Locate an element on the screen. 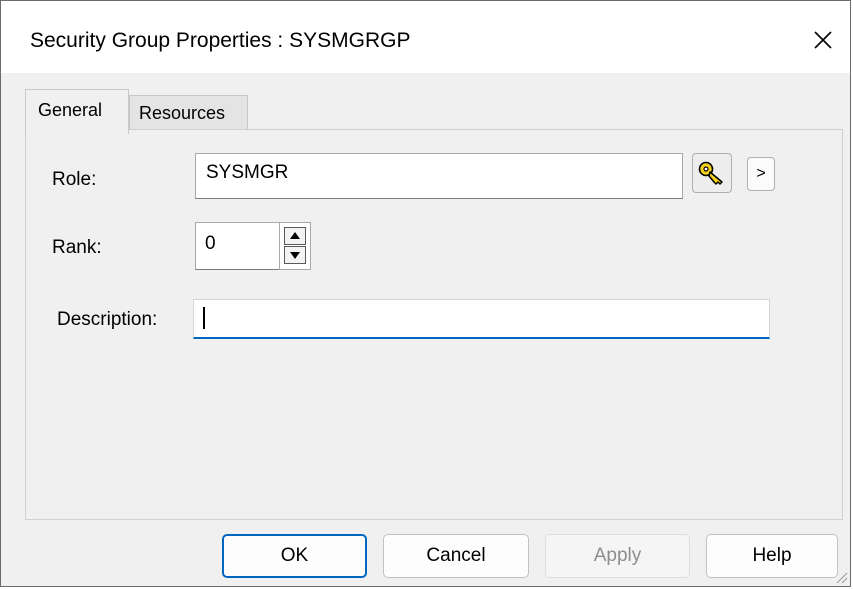  triangle-up-icon is located at coordinates (295, 235).